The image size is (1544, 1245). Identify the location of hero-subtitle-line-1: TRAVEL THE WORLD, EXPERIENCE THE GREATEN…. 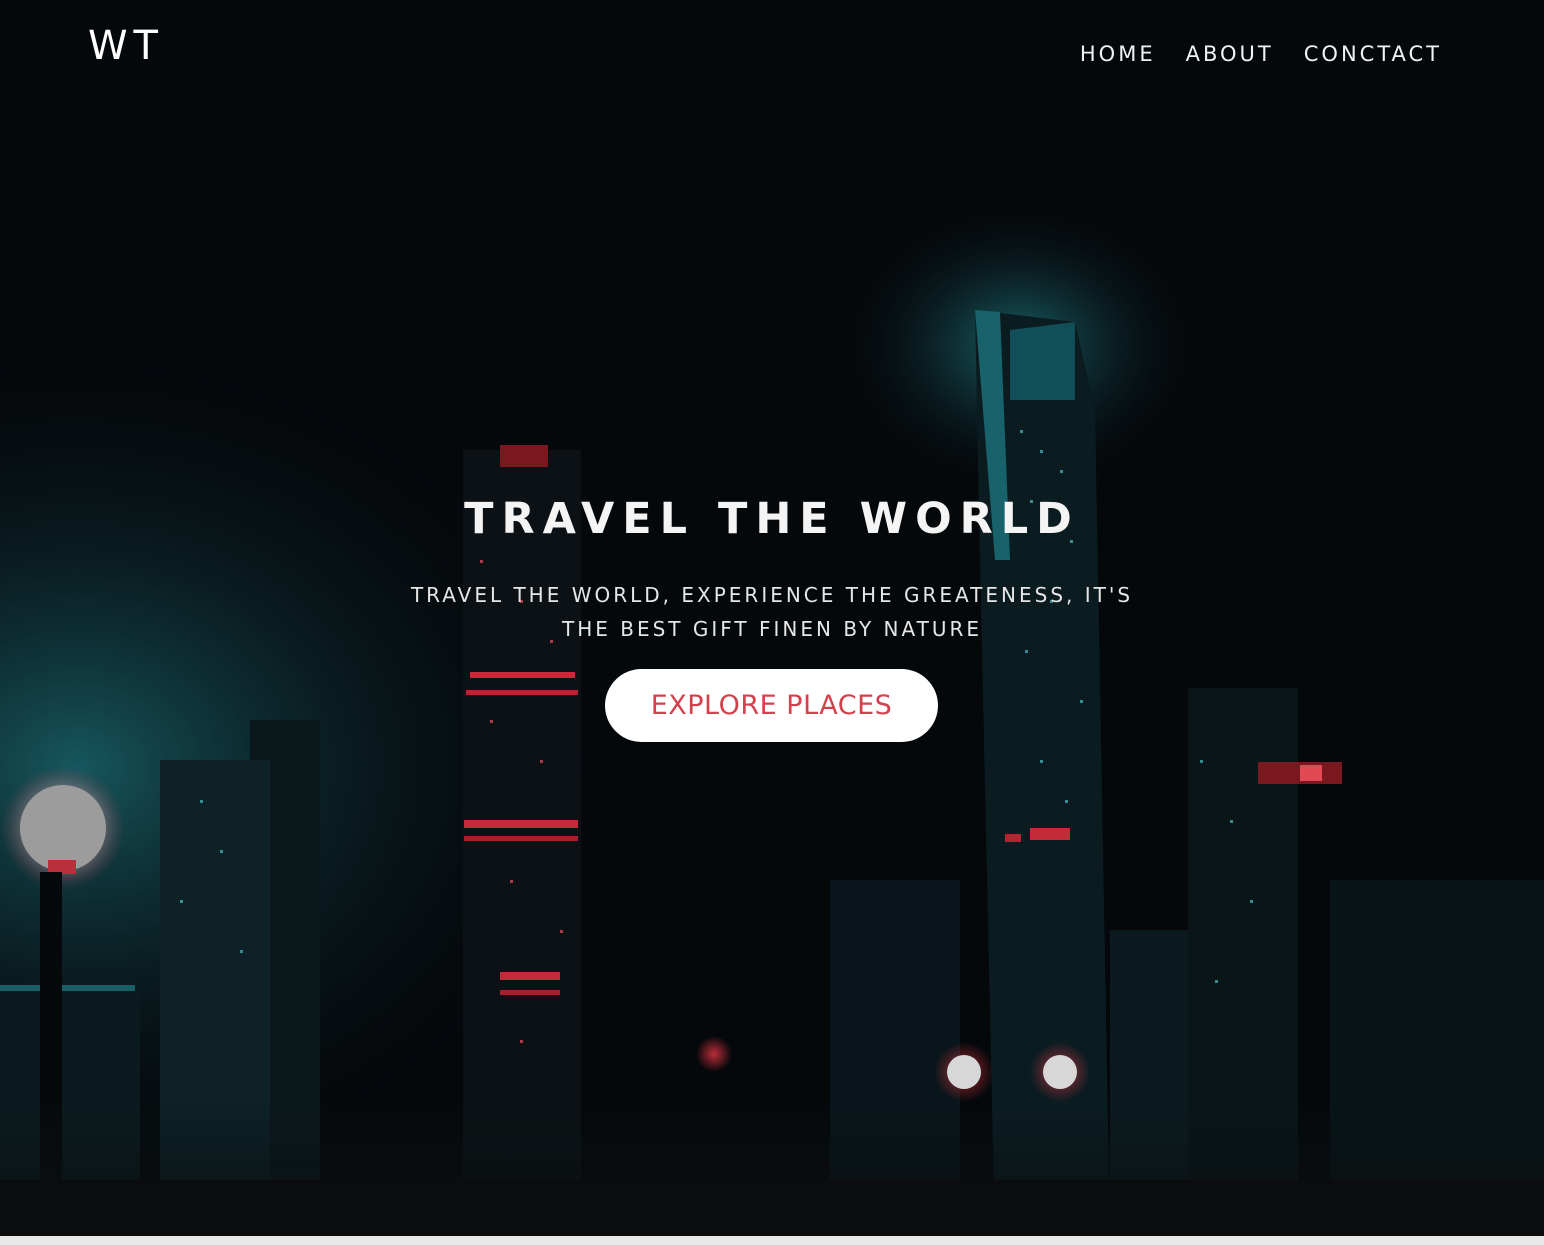
(772, 595).